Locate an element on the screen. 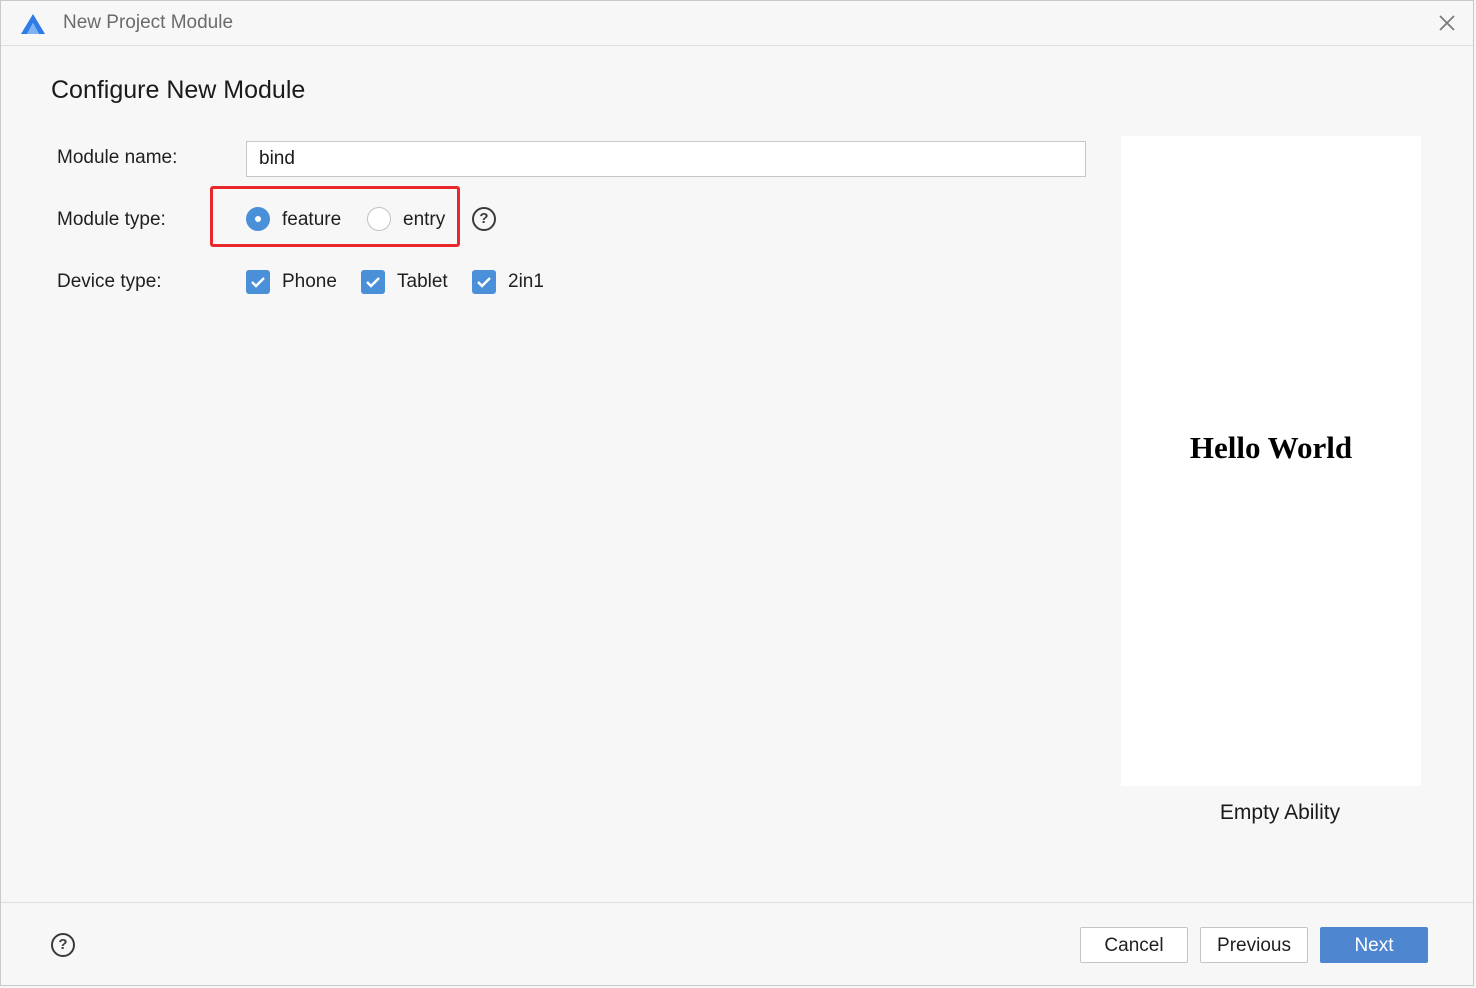 The image size is (1476, 988). template-preview: Hello World is located at coordinates (1271, 461).